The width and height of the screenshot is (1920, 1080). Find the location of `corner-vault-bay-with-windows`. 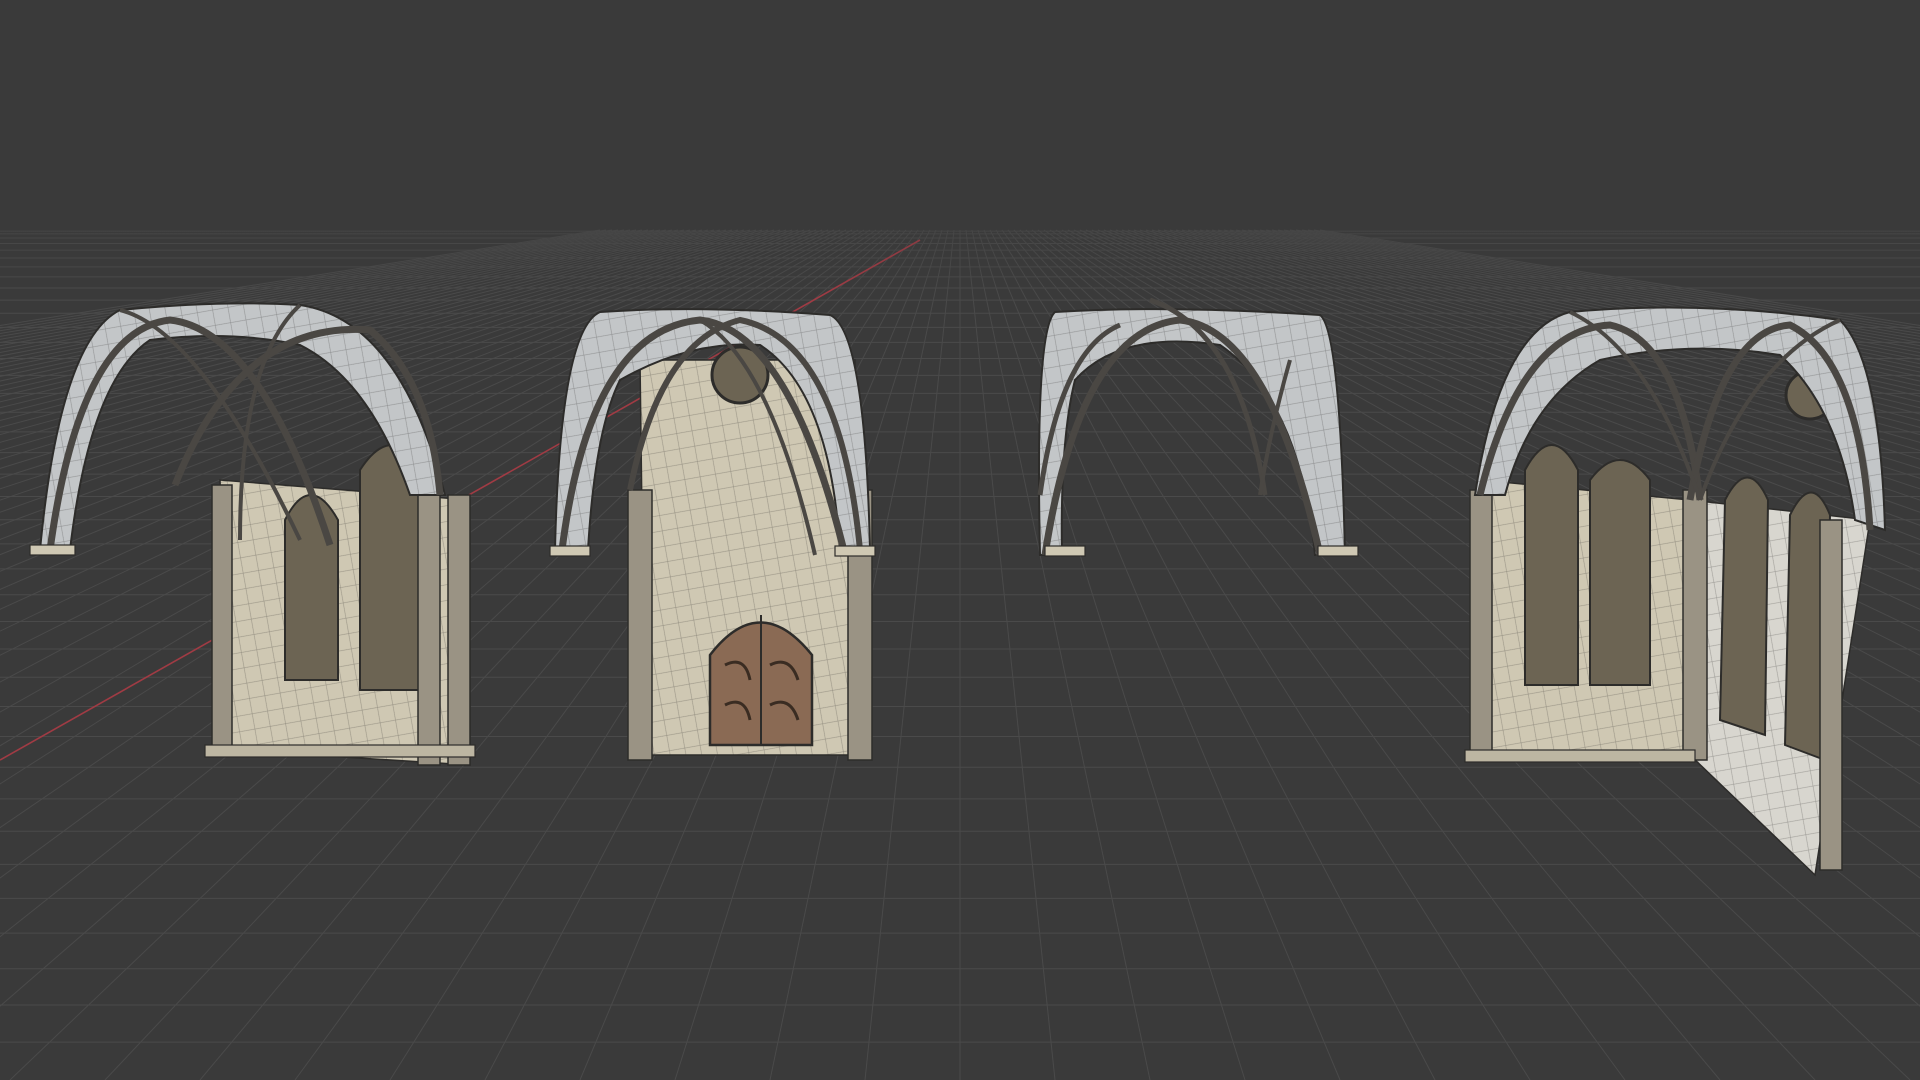

corner-vault-bay-with-windows is located at coordinates (1675, 591).